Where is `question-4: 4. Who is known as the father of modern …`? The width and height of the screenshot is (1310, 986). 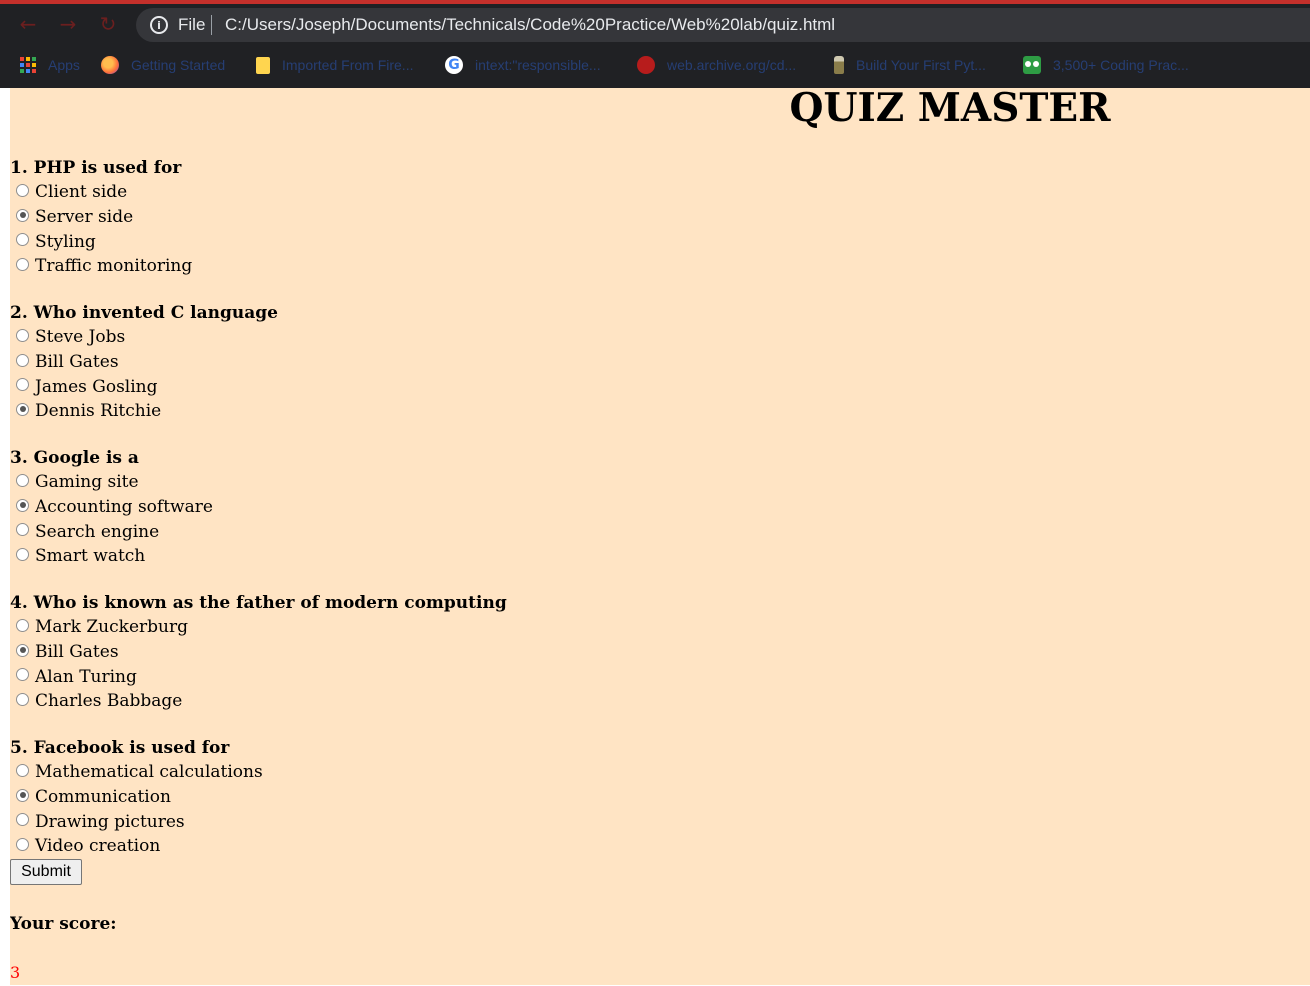 question-4: 4. Who is known as the father of modern … is located at coordinates (360, 663).